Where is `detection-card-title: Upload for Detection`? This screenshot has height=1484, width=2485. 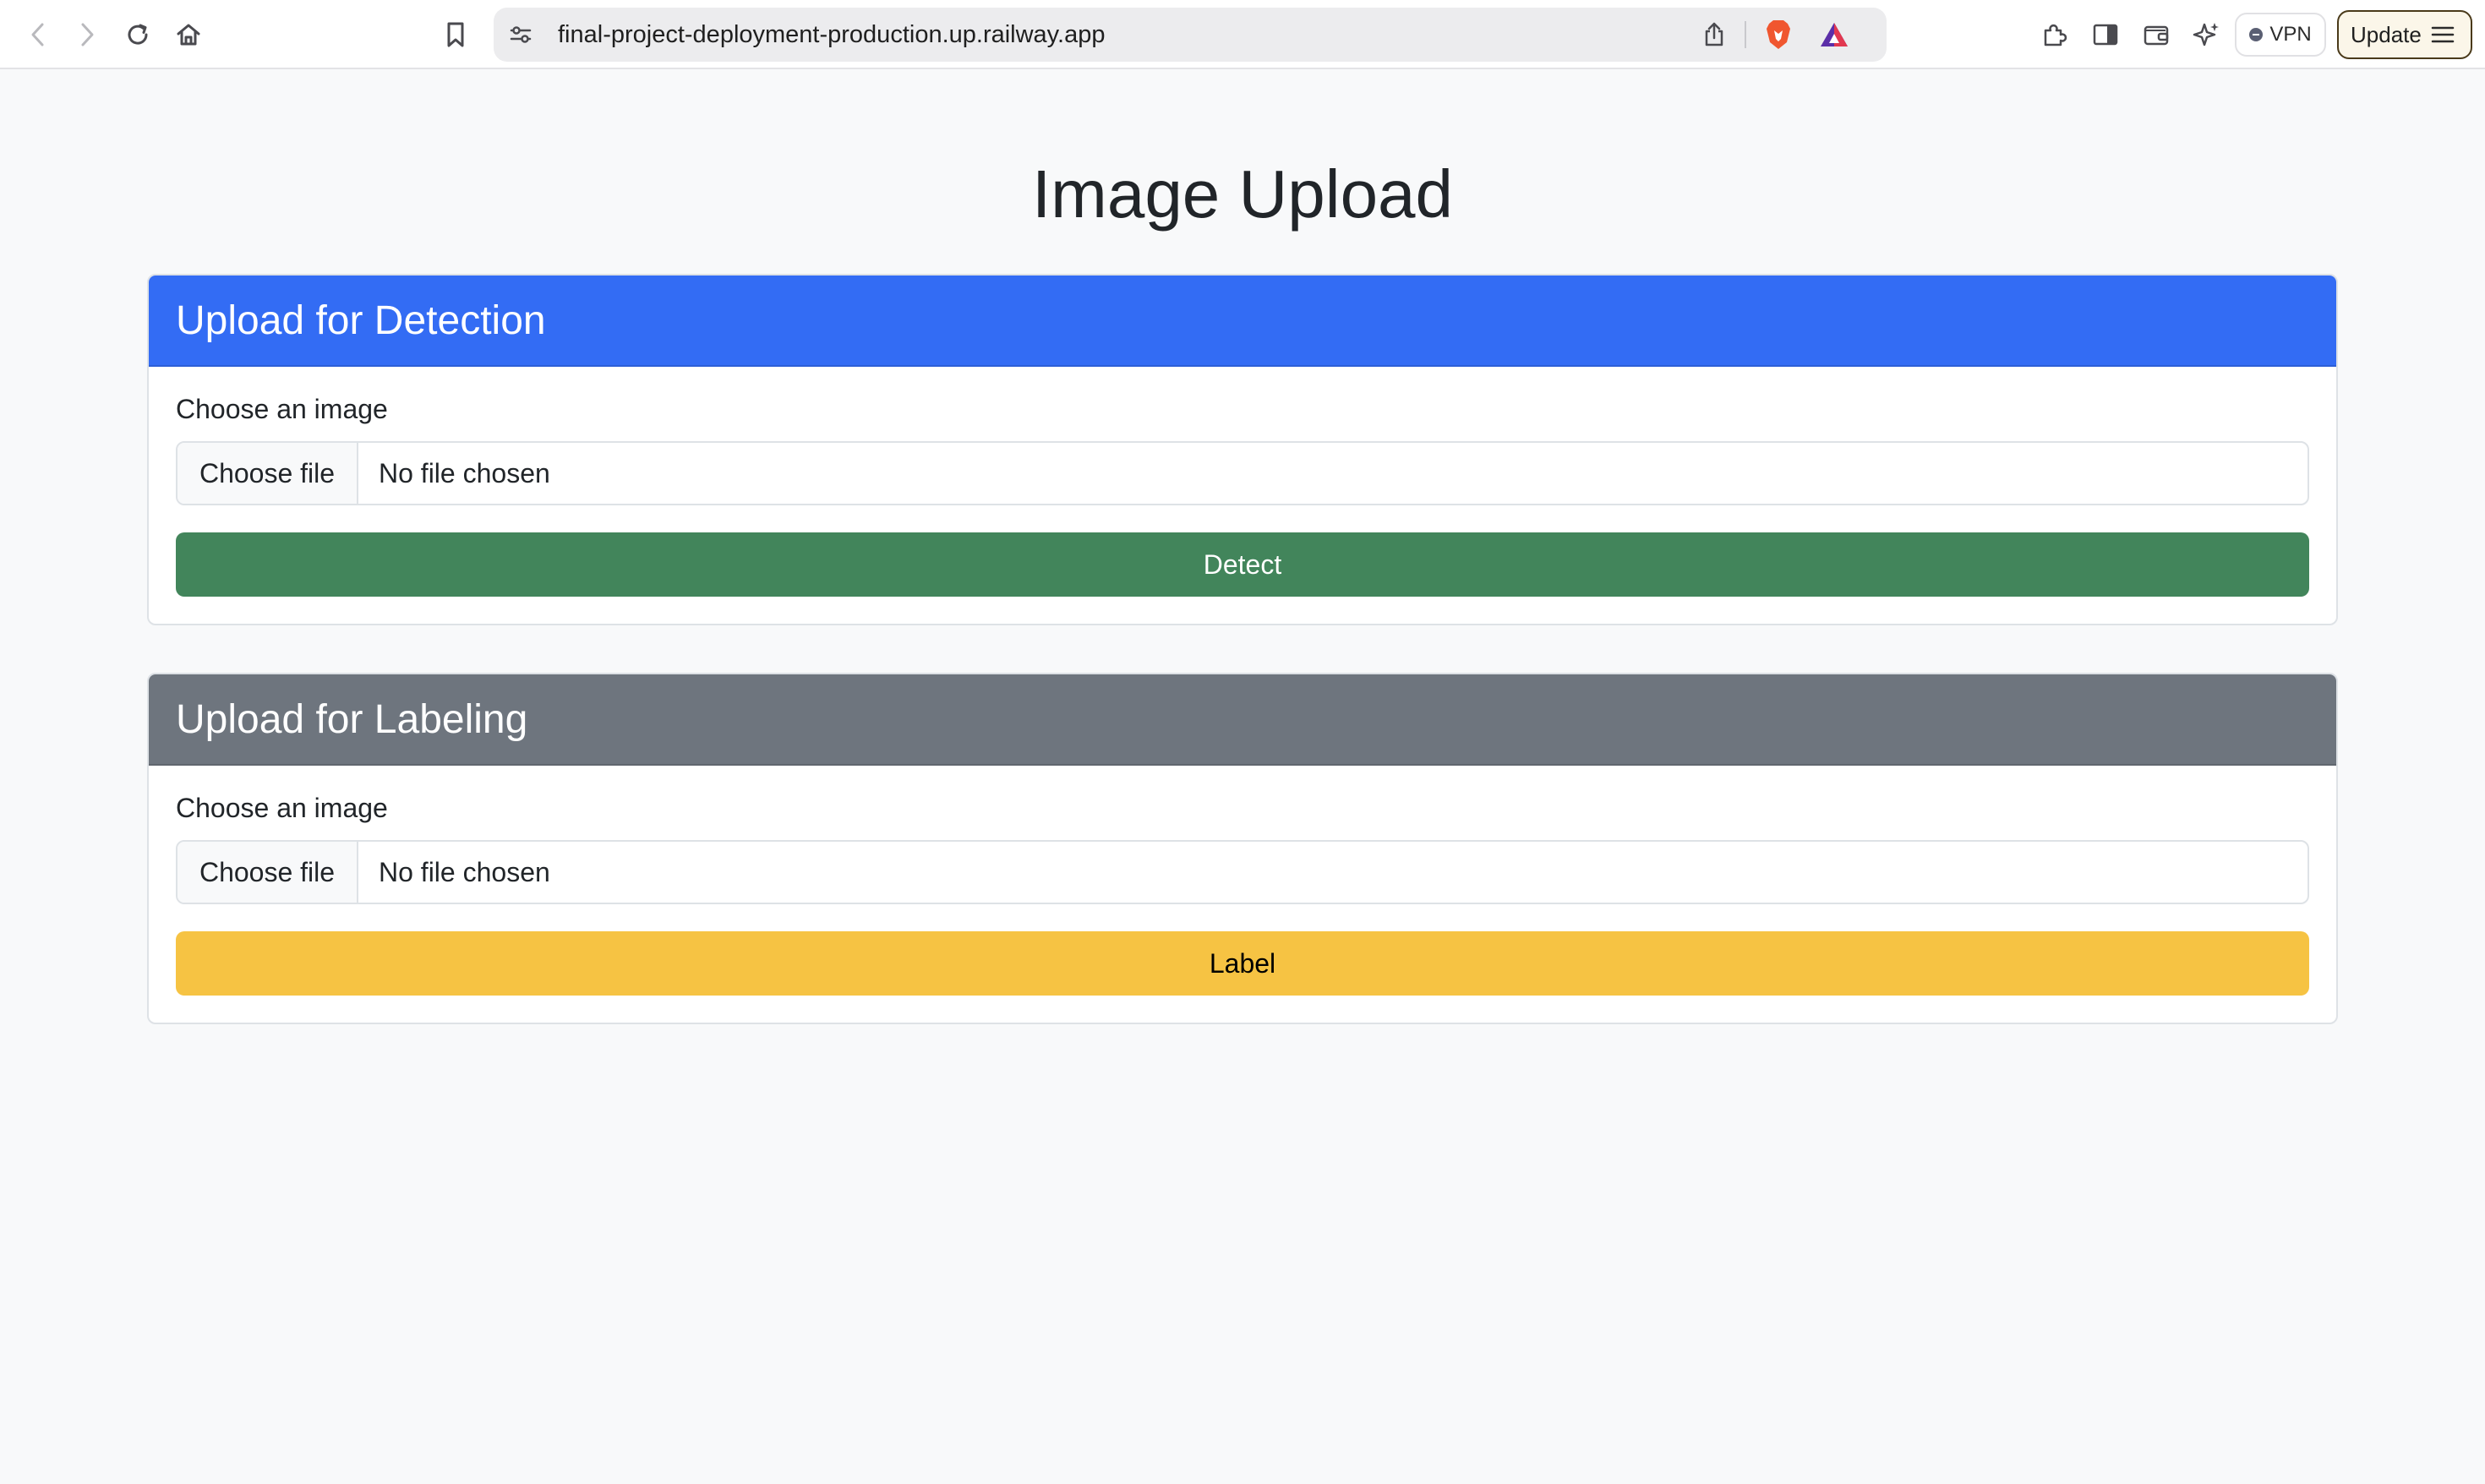 detection-card-title: Upload for Detection is located at coordinates (361, 320).